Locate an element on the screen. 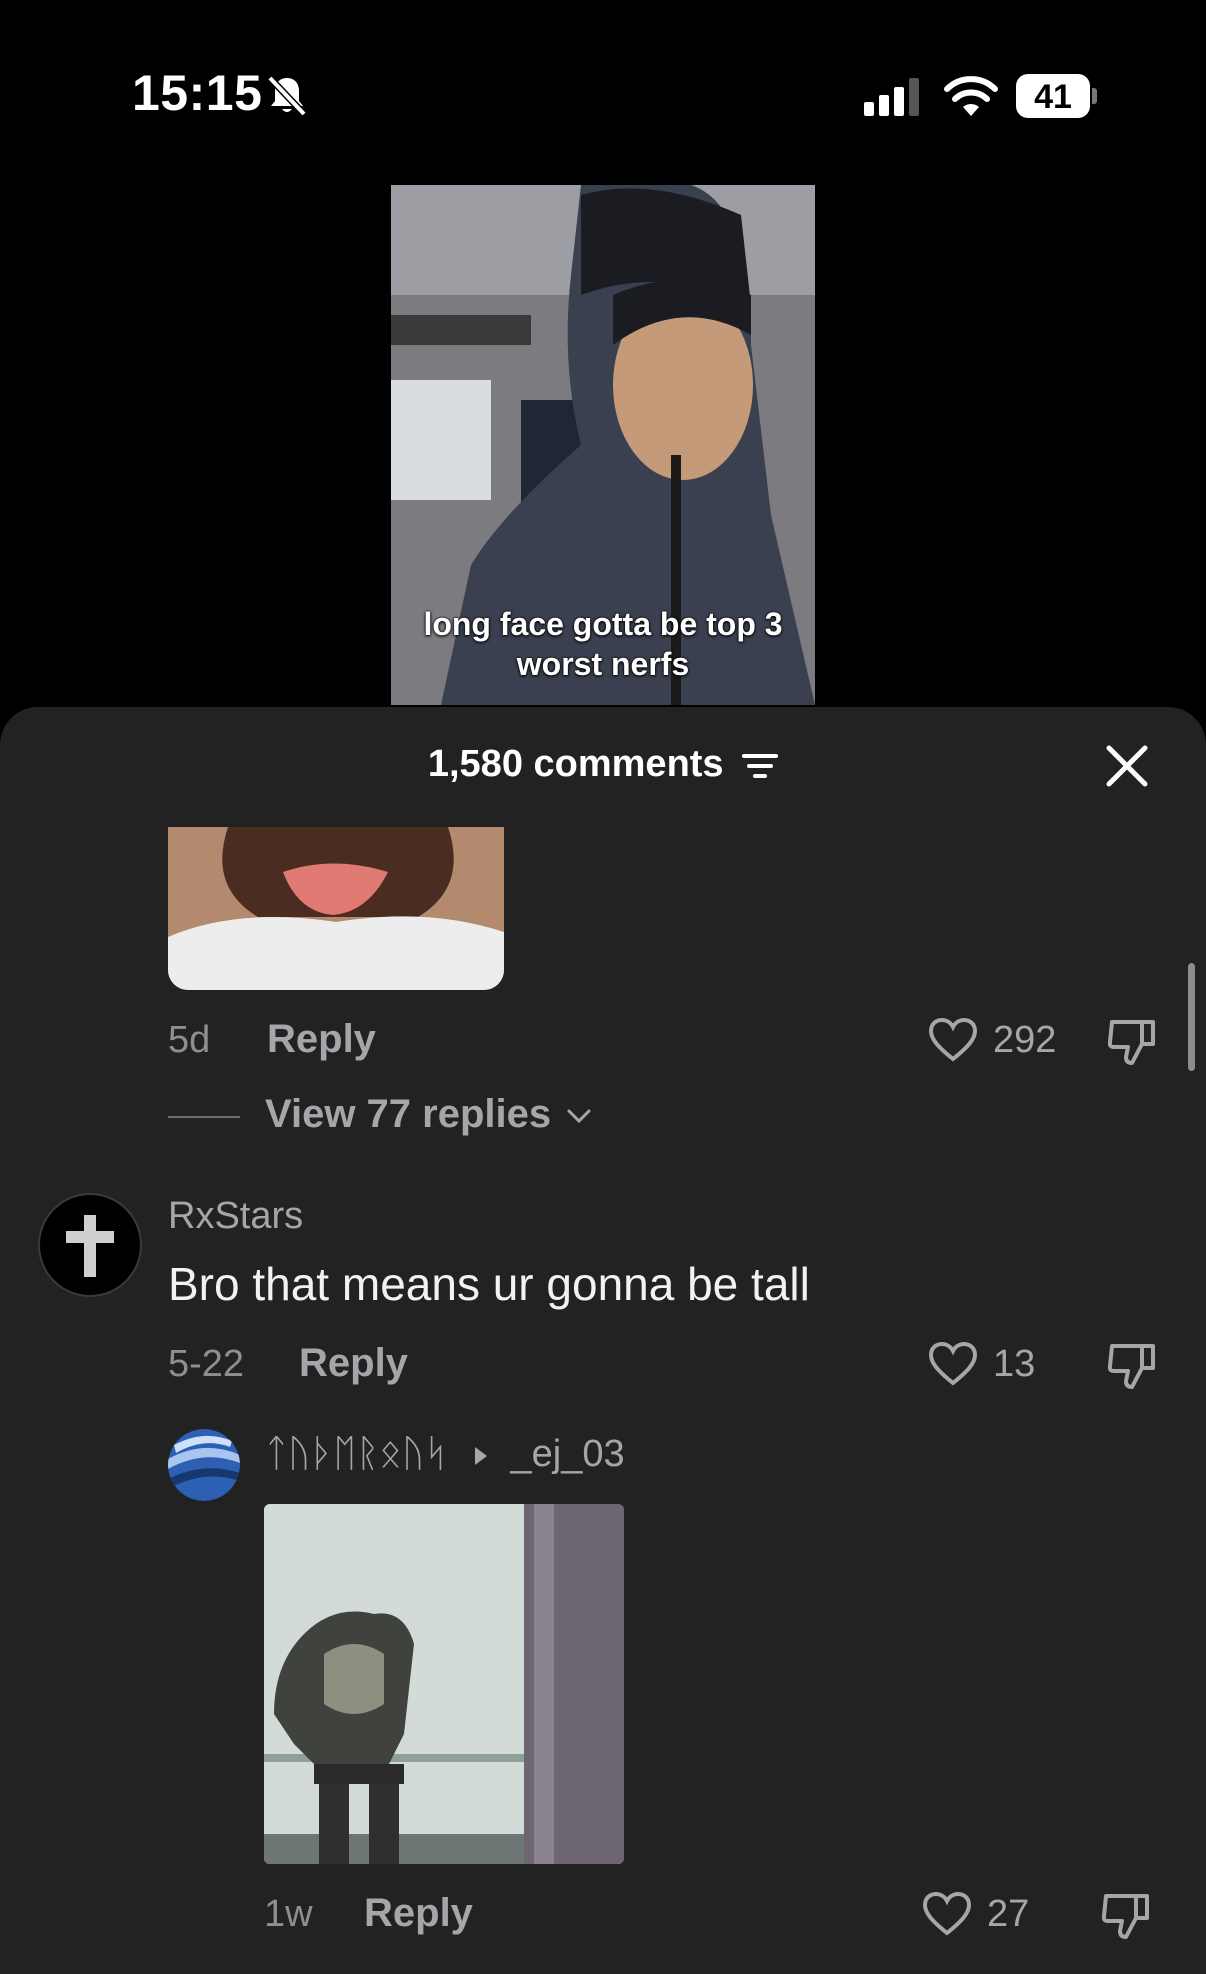 The image size is (1206, 1974). caption-line-2: worst nerfs is located at coordinates (603, 664).